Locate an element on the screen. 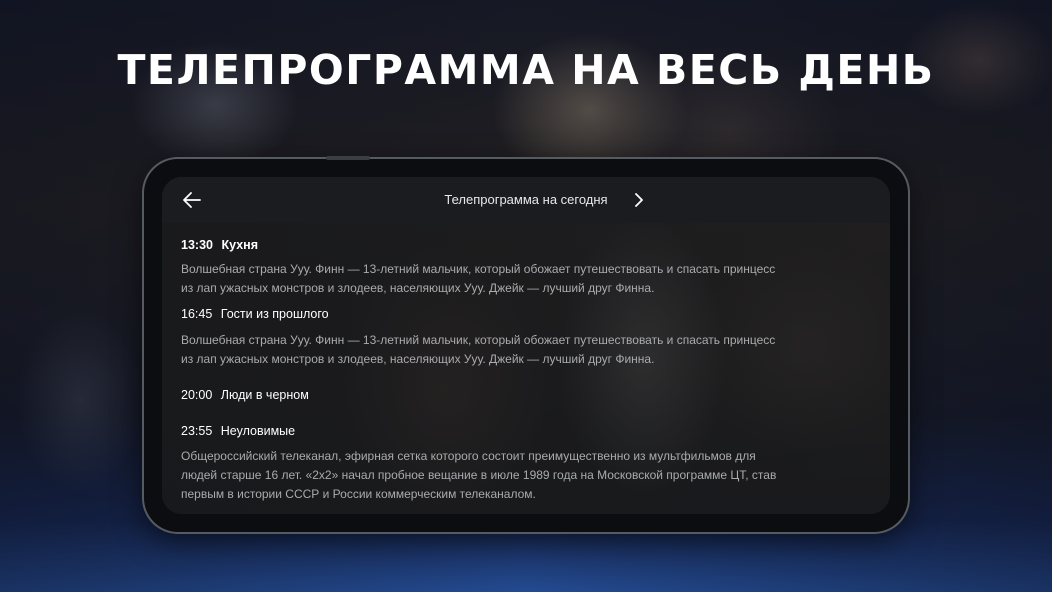  program-title: Люди в черном is located at coordinates (264, 395).